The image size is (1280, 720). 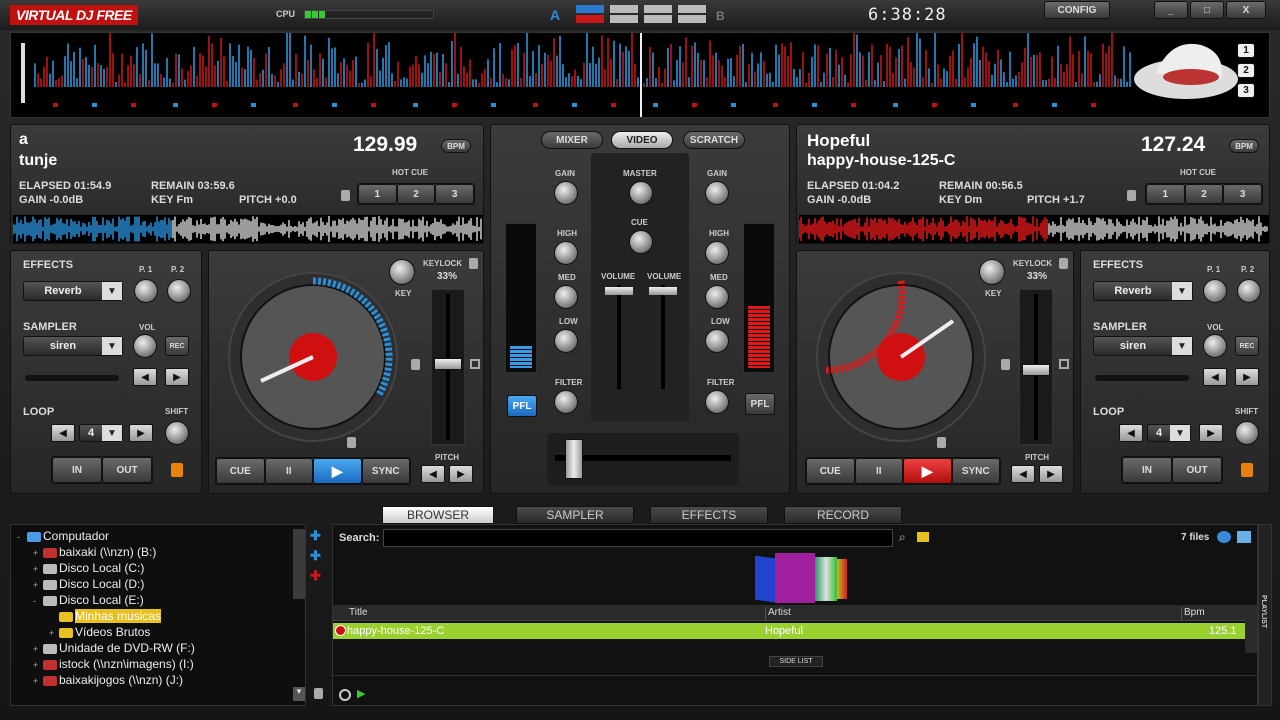 What do you see at coordinates (717, 253) in the screenshot?
I see `ch2-high-knob` at bounding box center [717, 253].